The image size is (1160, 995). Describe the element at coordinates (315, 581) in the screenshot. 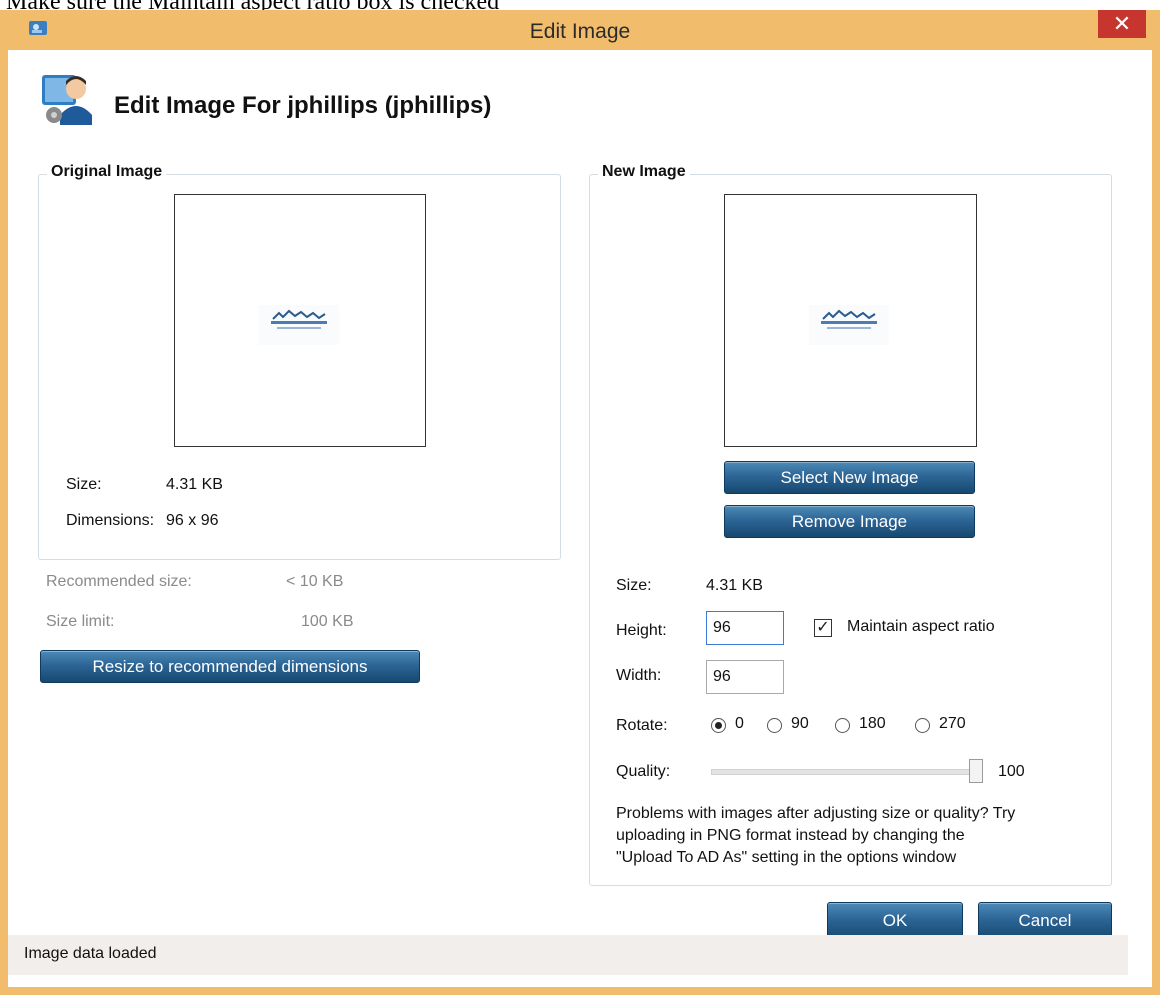

I see `recommended-size-value: < 10 KB` at that location.